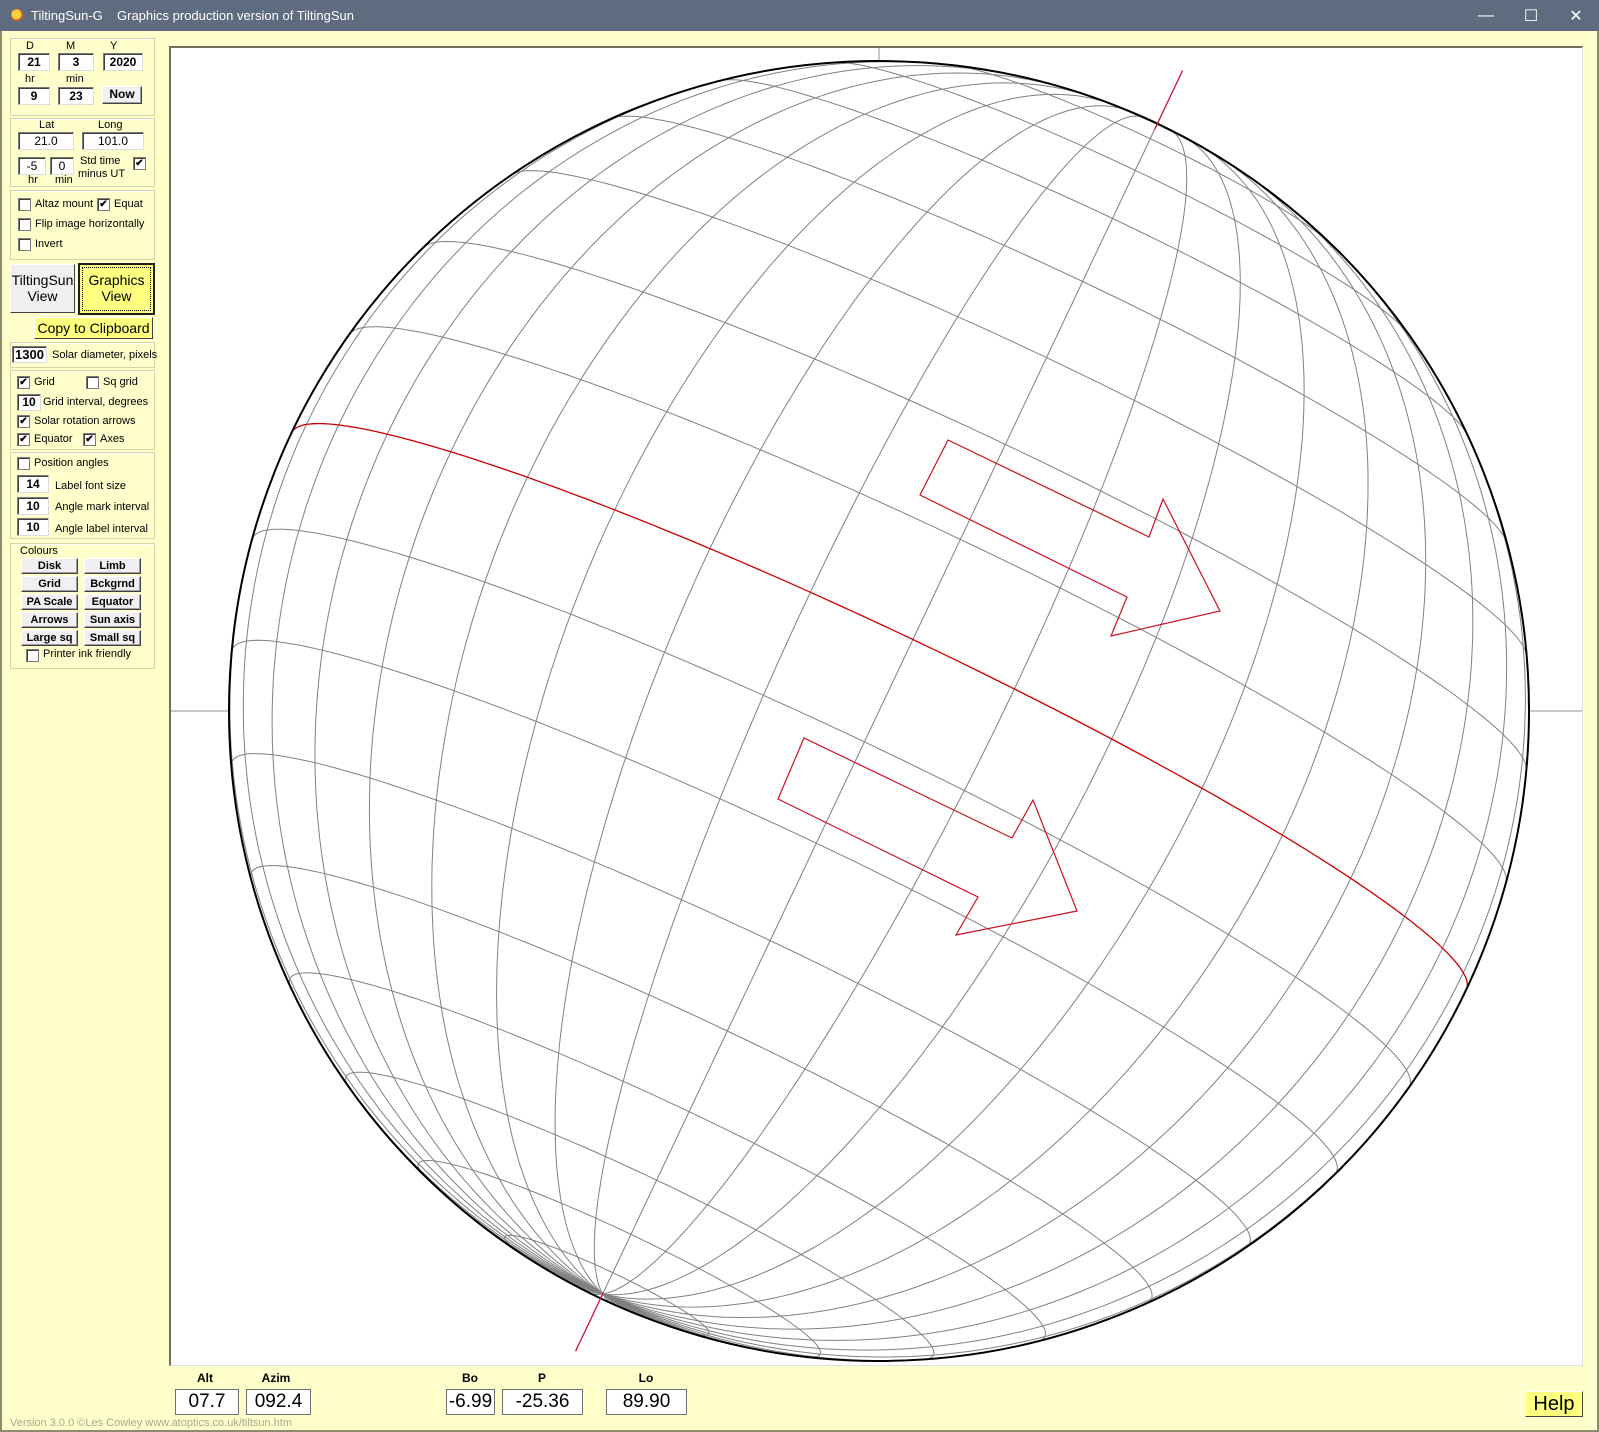 Image resolution: width=1599 pixels, height=1432 pixels. I want to click on window-frame, so click(1, 731).